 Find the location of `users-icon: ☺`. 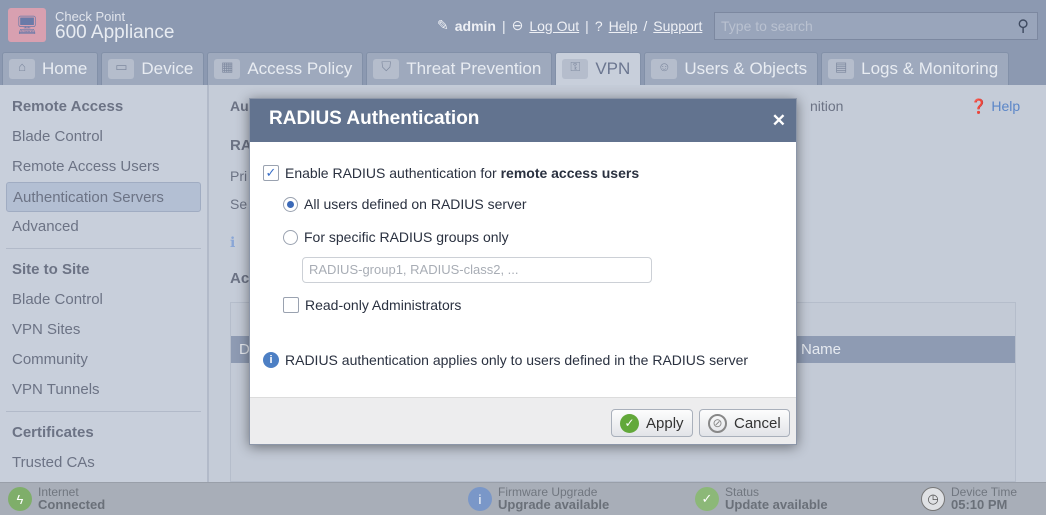

users-icon: ☺ is located at coordinates (664, 69).